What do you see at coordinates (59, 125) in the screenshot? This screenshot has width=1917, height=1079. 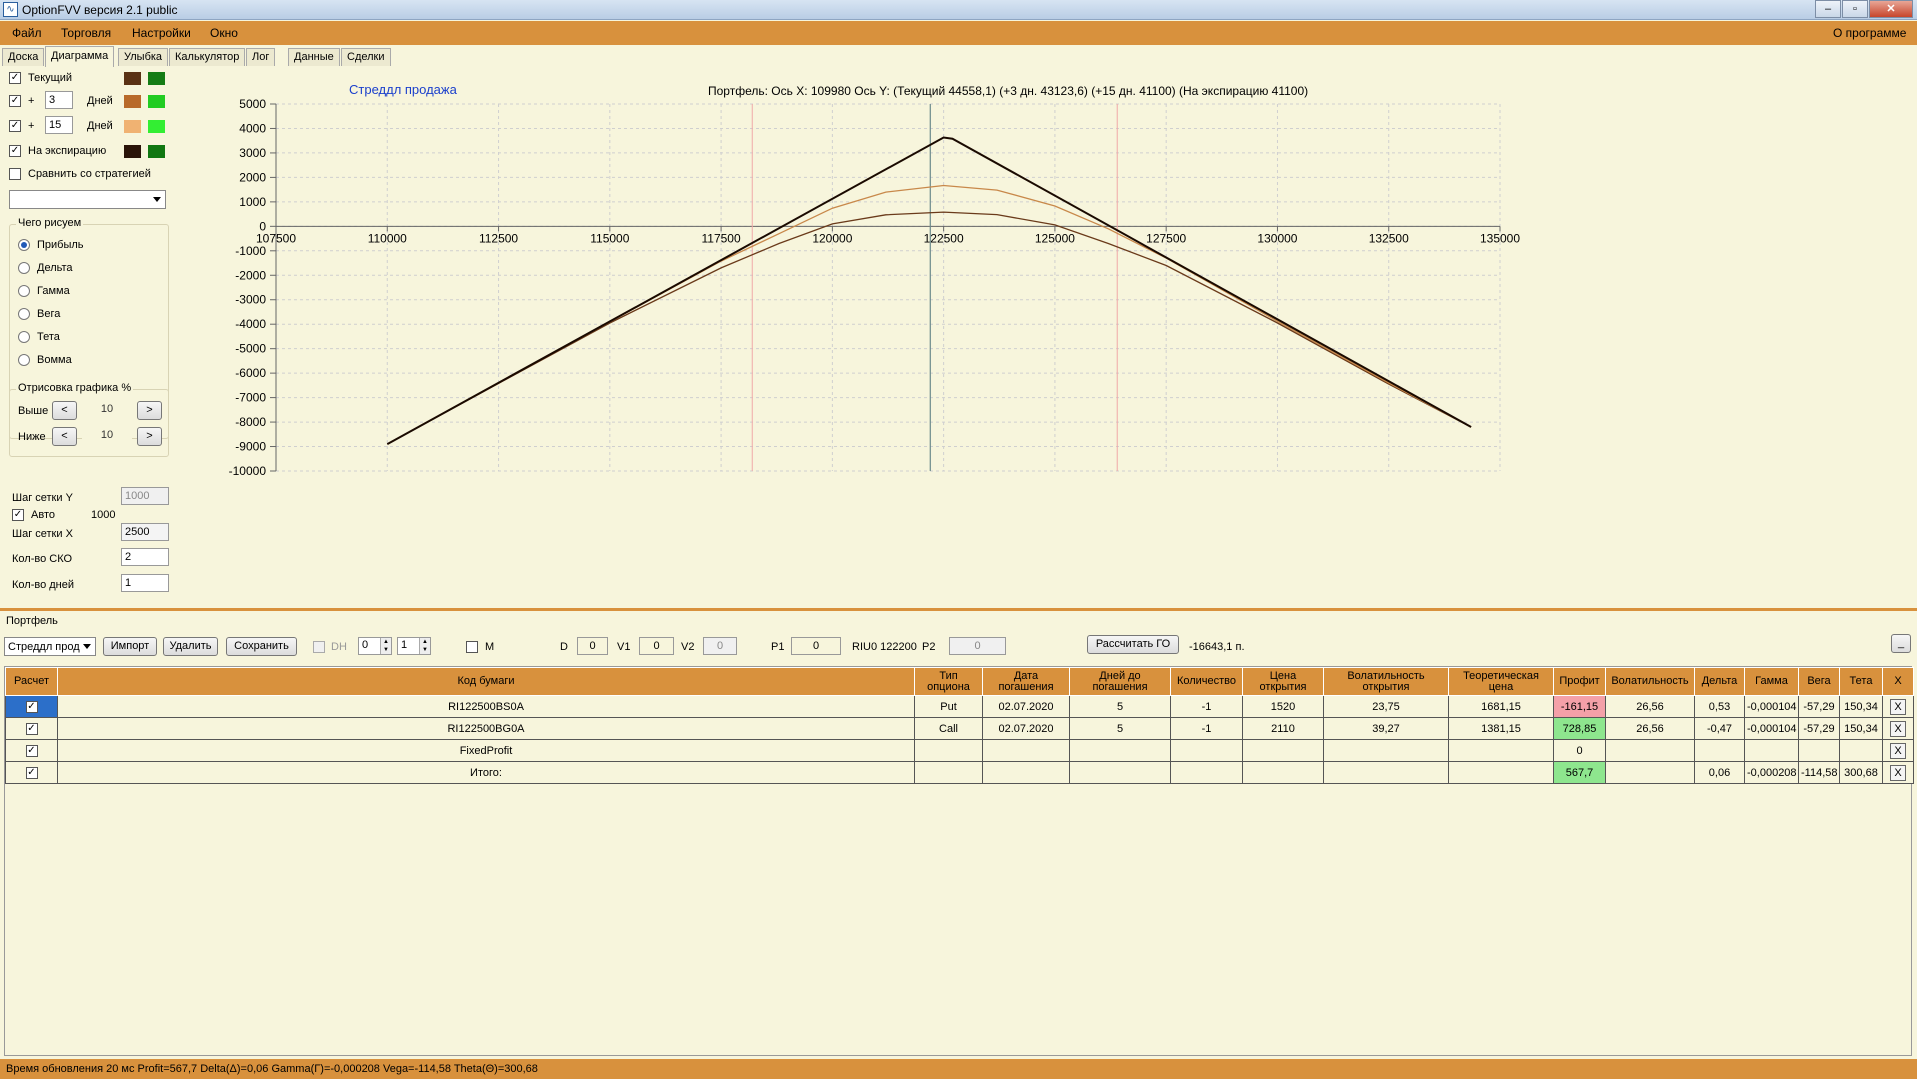 I see `days15-input: 15` at bounding box center [59, 125].